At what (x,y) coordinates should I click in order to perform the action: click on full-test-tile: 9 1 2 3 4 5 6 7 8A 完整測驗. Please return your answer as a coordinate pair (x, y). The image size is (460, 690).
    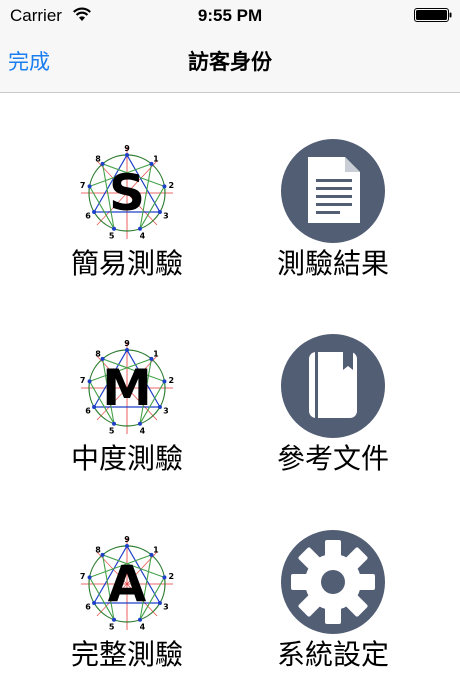
    Looking at the image, I should click on (127, 605).